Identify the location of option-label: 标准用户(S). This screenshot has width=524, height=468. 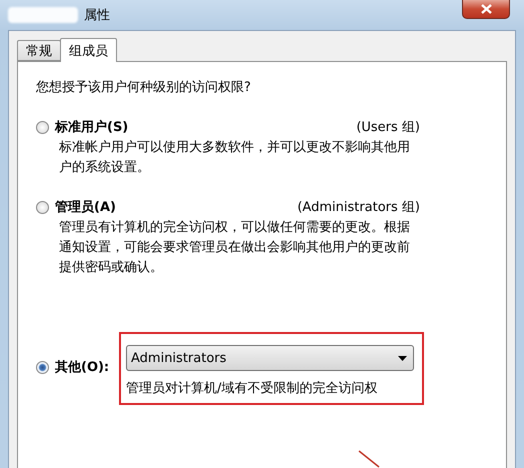
(91, 127).